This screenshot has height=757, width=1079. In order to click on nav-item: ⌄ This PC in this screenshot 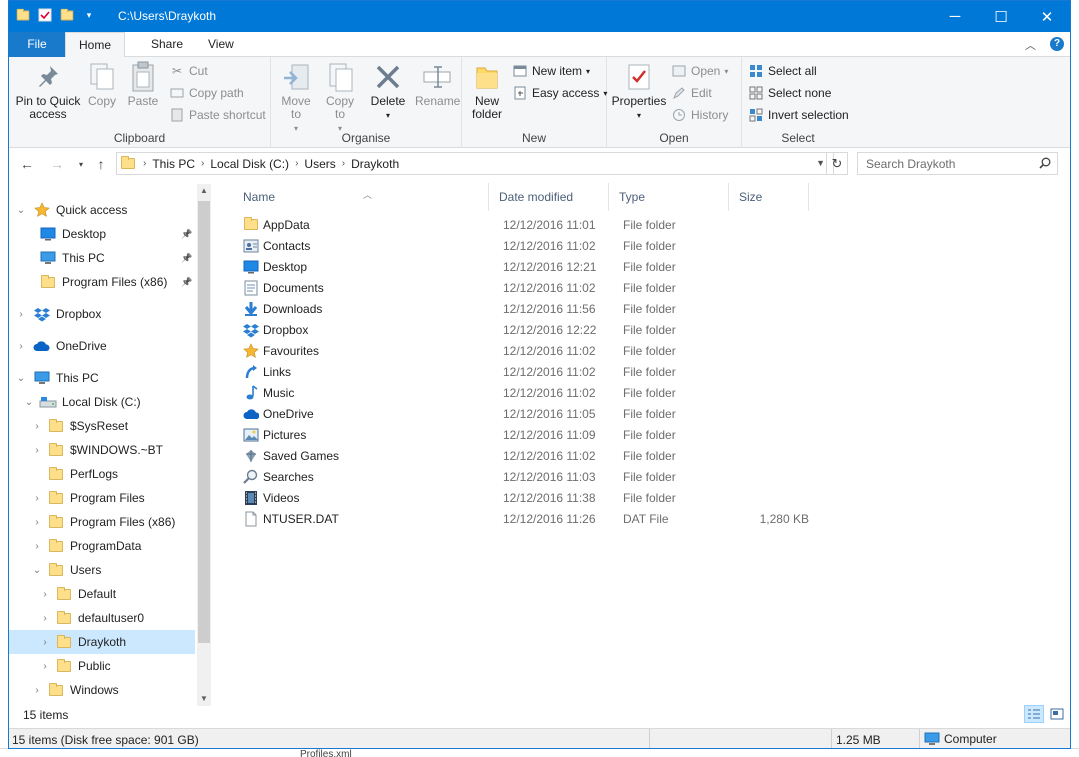, I will do `click(102, 378)`.